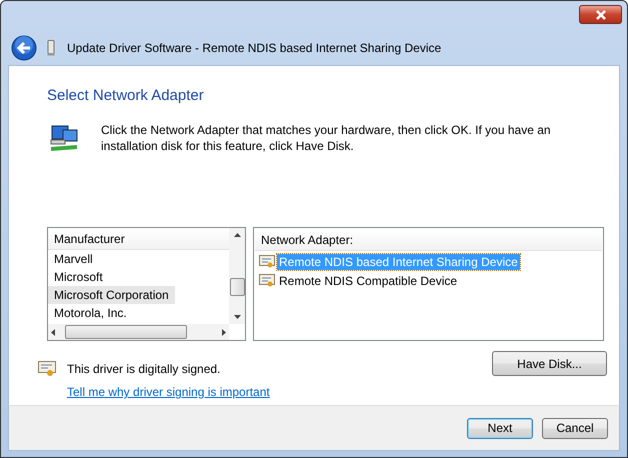  I want to click on close-button, so click(600, 14).